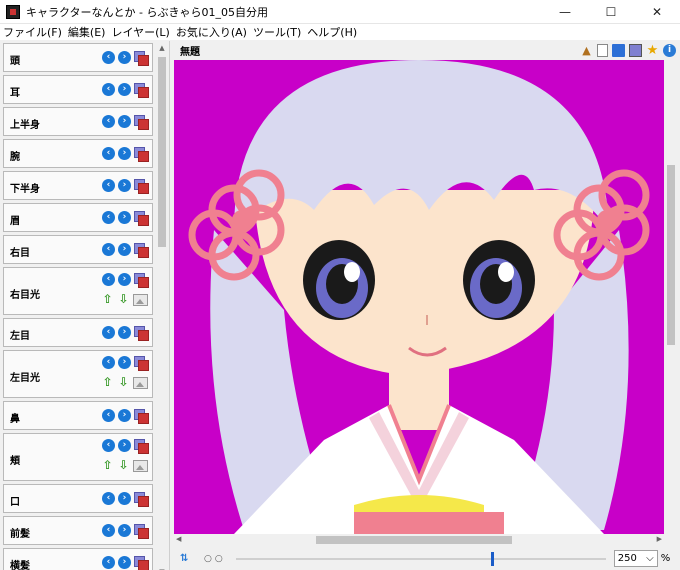 Image resolution: width=680 pixels, height=570 pixels. Describe the element at coordinates (492, 558) in the screenshot. I see `zoom-slider-knob` at that location.